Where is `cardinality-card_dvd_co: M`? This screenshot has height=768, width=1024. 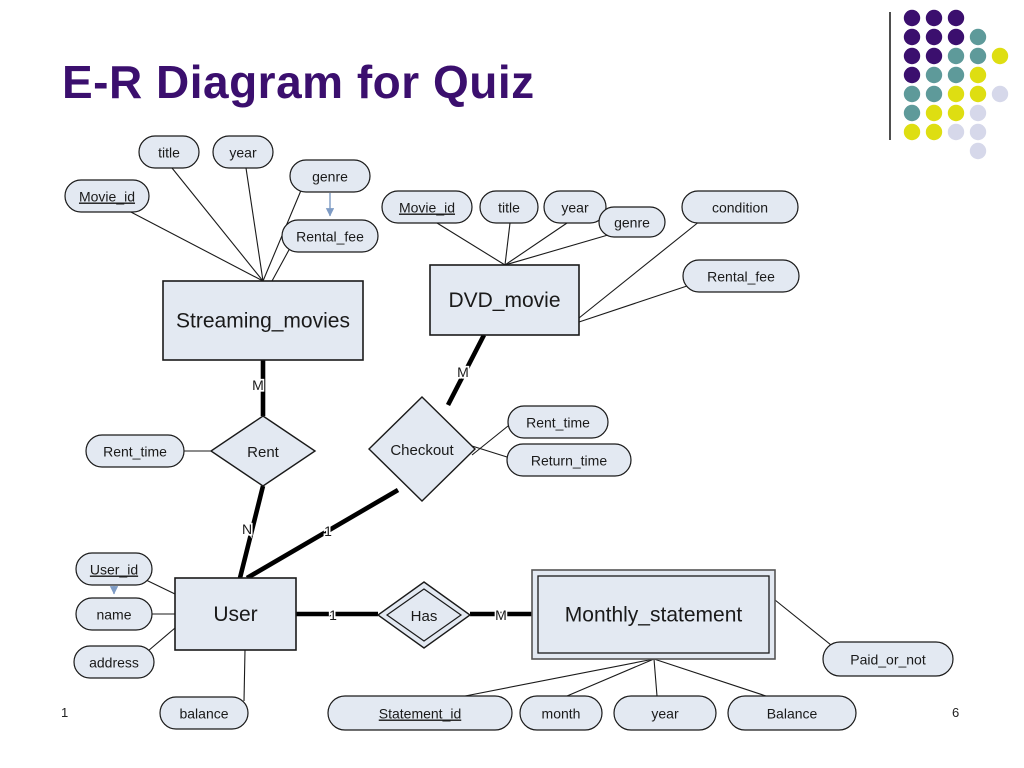 cardinality-card_dvd_co: M is located at coordinates (463, 372).